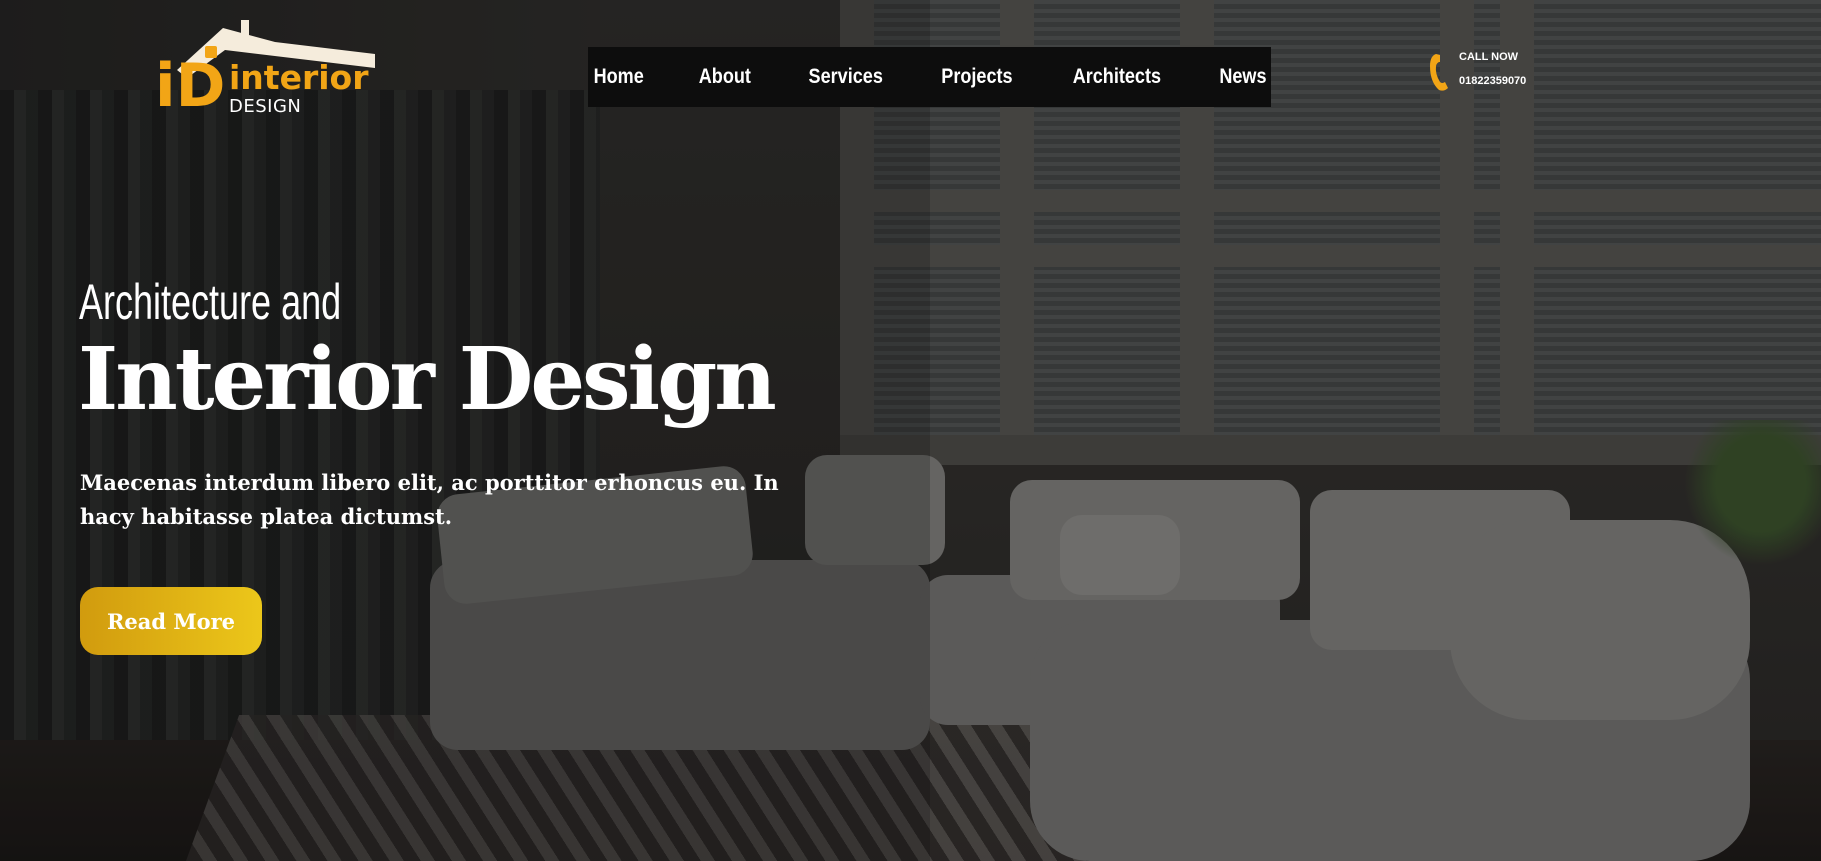  Describe the element at coordinates (427, 379) in the screenshot. I see `hero-headline: Interior Design` at that location.